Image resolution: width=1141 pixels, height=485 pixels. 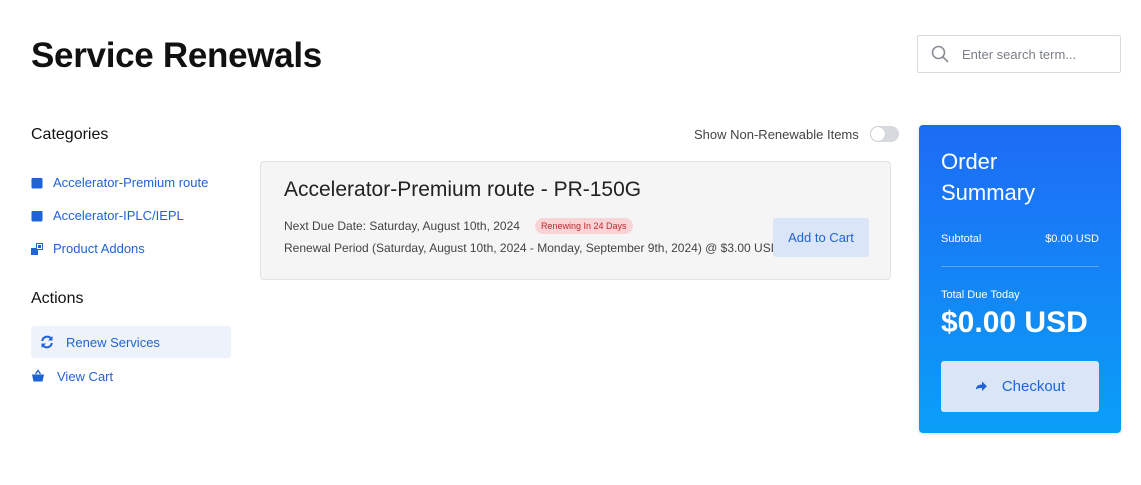 I want to click on cubes-icon, so click(x=37, y=248).